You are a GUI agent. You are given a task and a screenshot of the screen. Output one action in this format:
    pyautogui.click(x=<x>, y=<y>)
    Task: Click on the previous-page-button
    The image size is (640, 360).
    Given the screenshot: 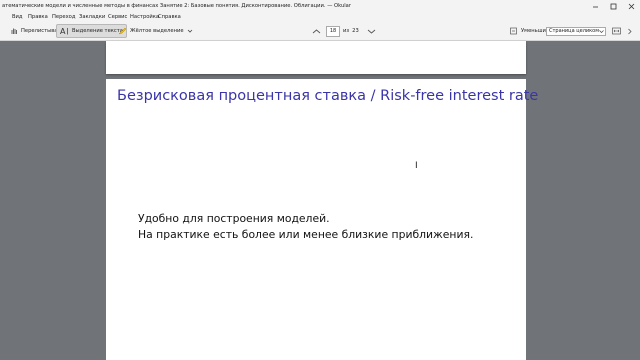 What is the action you would take?
    pyautogui.click(x=316, y=31)
    